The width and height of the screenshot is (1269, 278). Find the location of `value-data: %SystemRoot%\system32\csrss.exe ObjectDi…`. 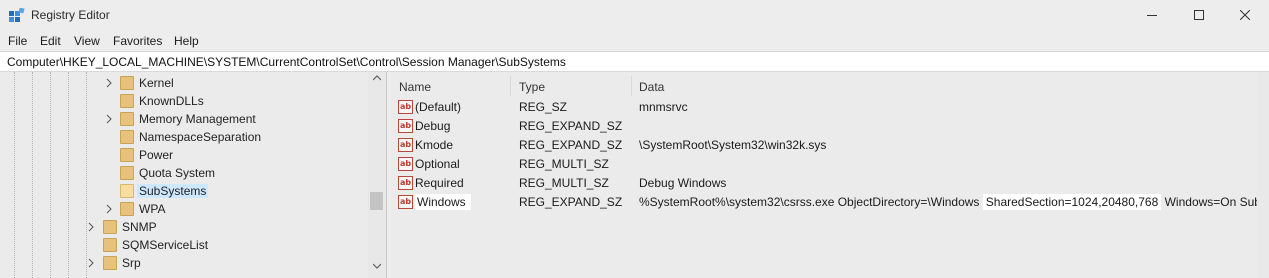

value-data: %SystemRoot%\system32\csrss.exe ObjectDi… is located at coordinates (954, 202).